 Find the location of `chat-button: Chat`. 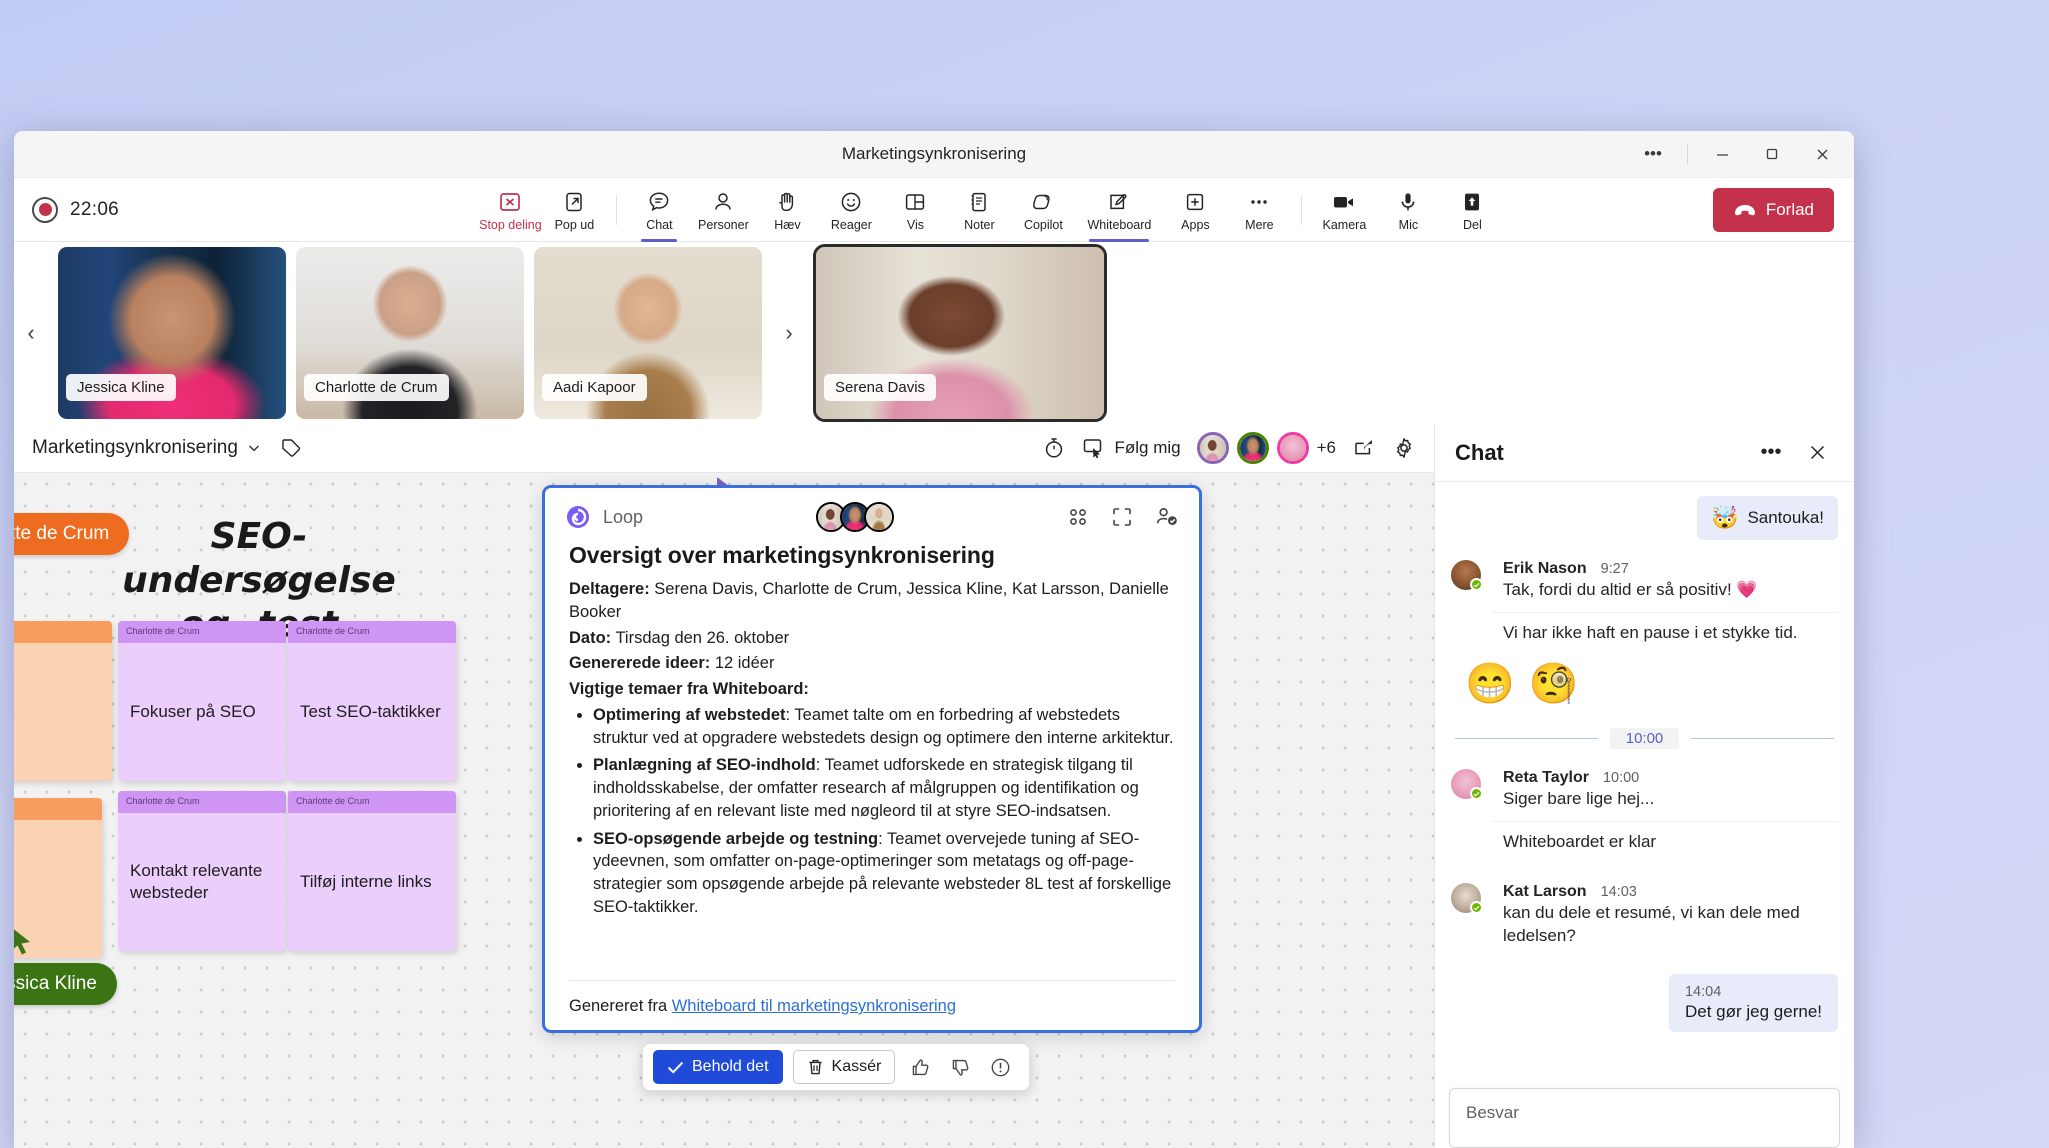

chat-button: Chat is located at coordinates (659, 213).